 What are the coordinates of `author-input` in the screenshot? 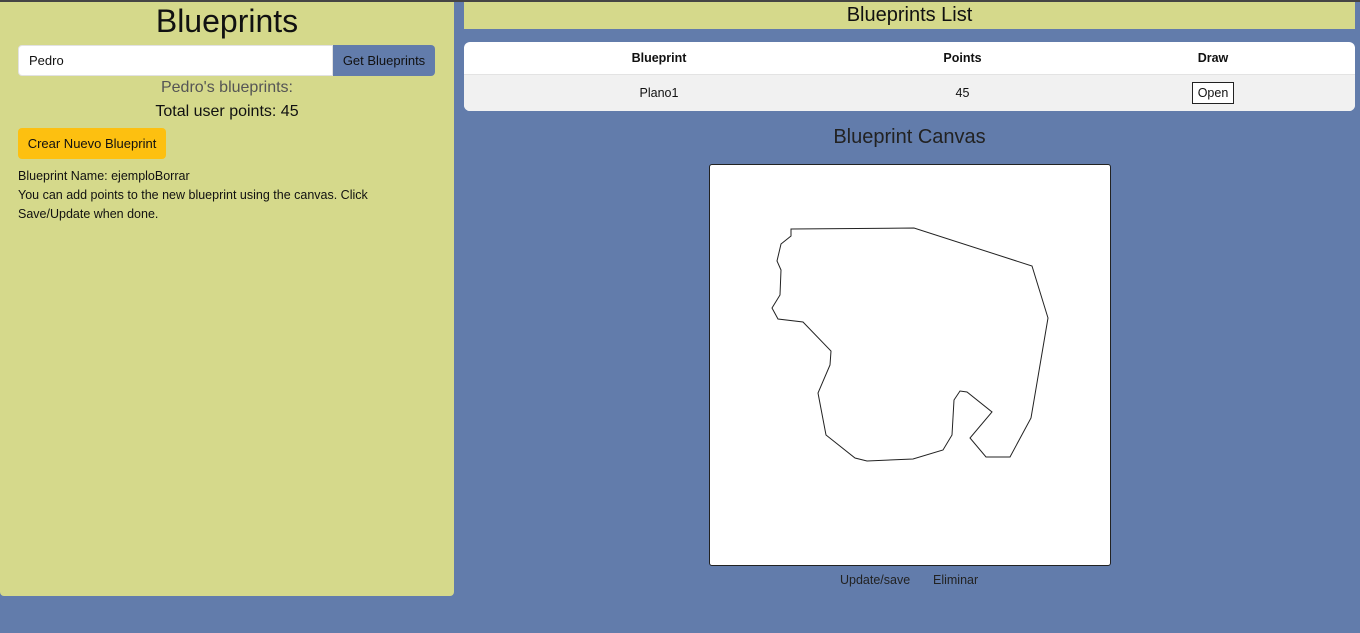 It's located at (175, 60).